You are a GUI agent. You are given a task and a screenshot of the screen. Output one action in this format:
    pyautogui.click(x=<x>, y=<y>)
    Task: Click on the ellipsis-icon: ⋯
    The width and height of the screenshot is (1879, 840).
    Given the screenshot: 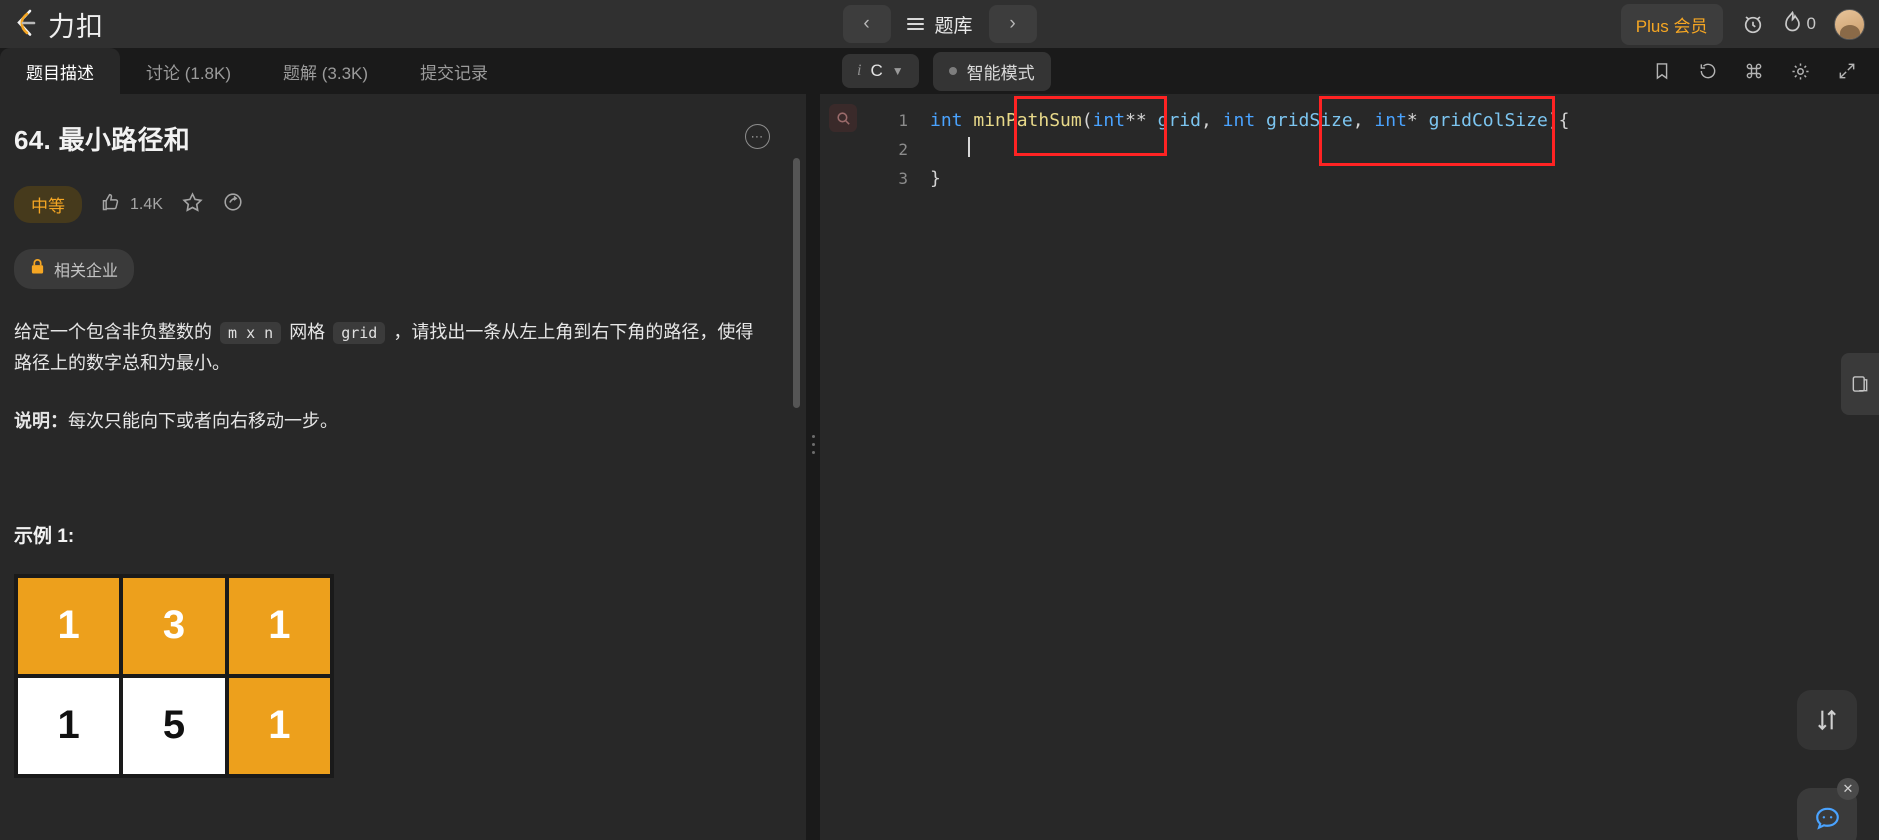 What is the action you would take?
    pyautogui.click(x=757, y=136)
    